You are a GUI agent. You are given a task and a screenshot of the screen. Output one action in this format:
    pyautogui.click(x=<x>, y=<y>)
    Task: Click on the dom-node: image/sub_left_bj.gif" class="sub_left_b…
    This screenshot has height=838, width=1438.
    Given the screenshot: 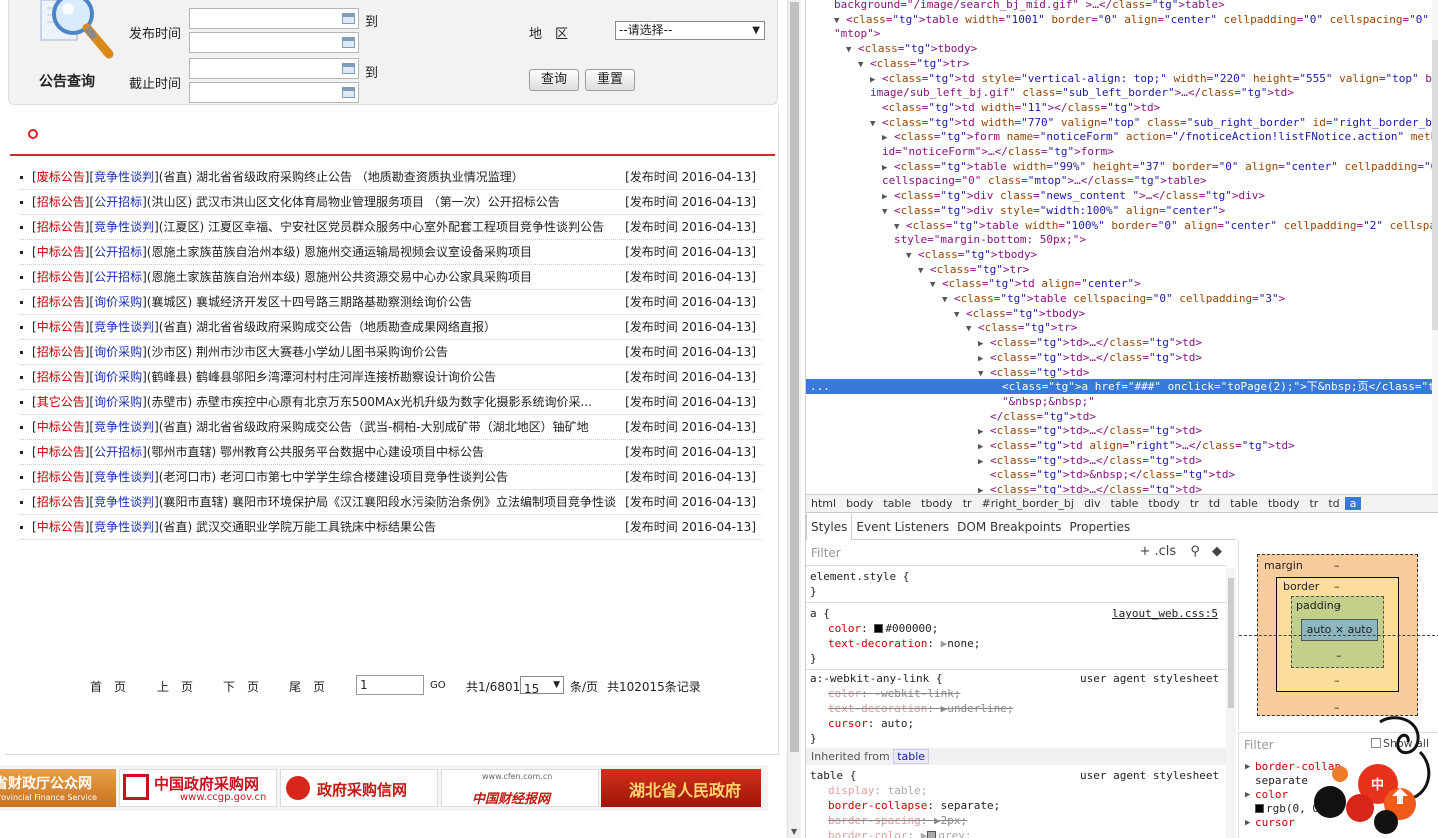 What is the action you would take?
    pyautogui.click(x=1120, y=92)
    